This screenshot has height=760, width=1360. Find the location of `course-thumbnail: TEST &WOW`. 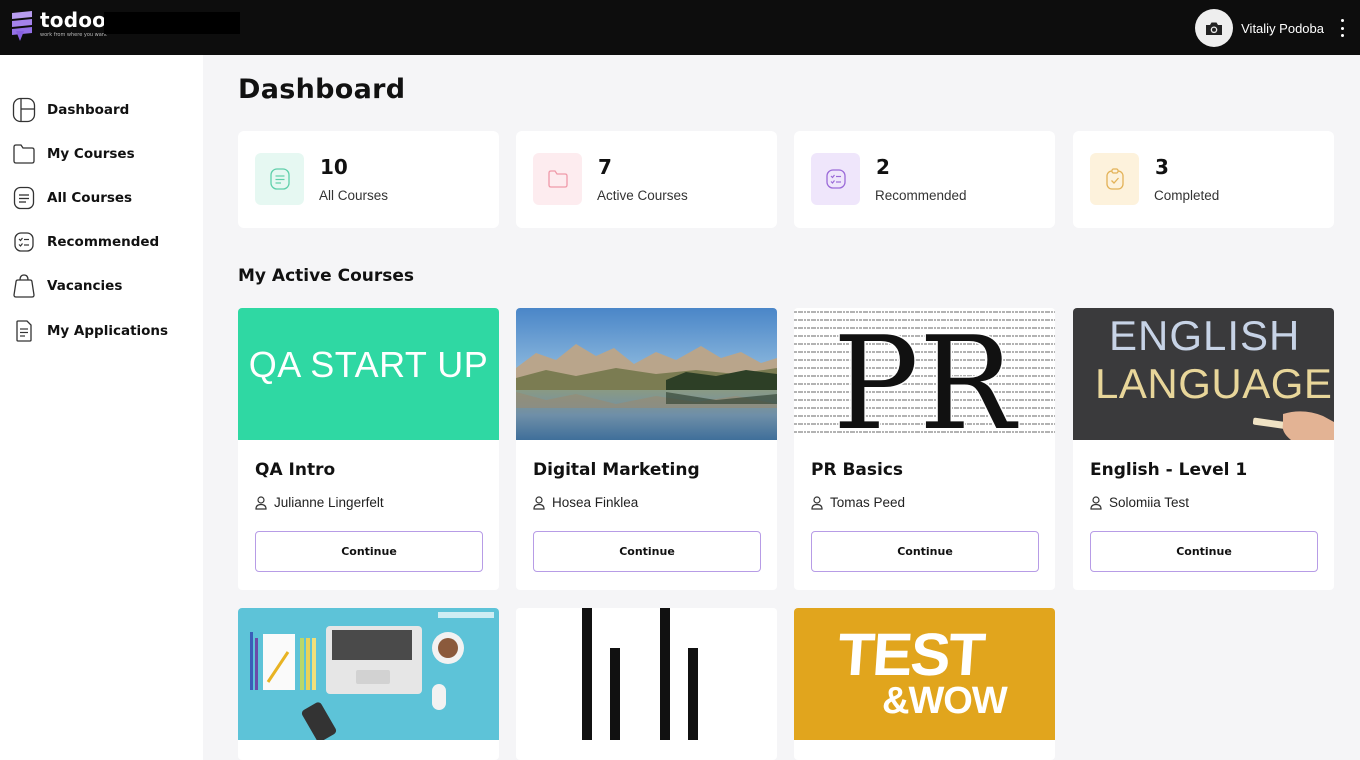

course-thumbnail: TEST &WOW is located at coordinates (924, 674).